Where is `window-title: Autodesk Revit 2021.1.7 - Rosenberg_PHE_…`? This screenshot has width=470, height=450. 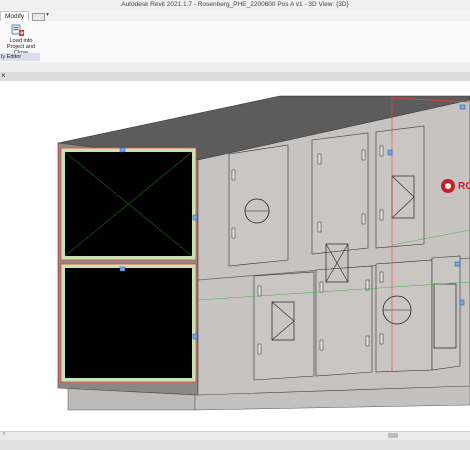 window-title: Autodesk Revit 2021.1.7 - Rosenberg_PHE_… is located at coordinates (235, 4).